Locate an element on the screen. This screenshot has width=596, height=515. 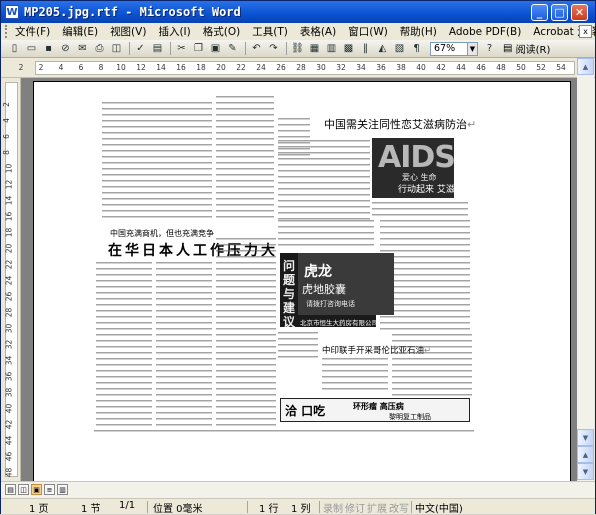
status-ext: 扩展 is located at coordinates (377, 507).